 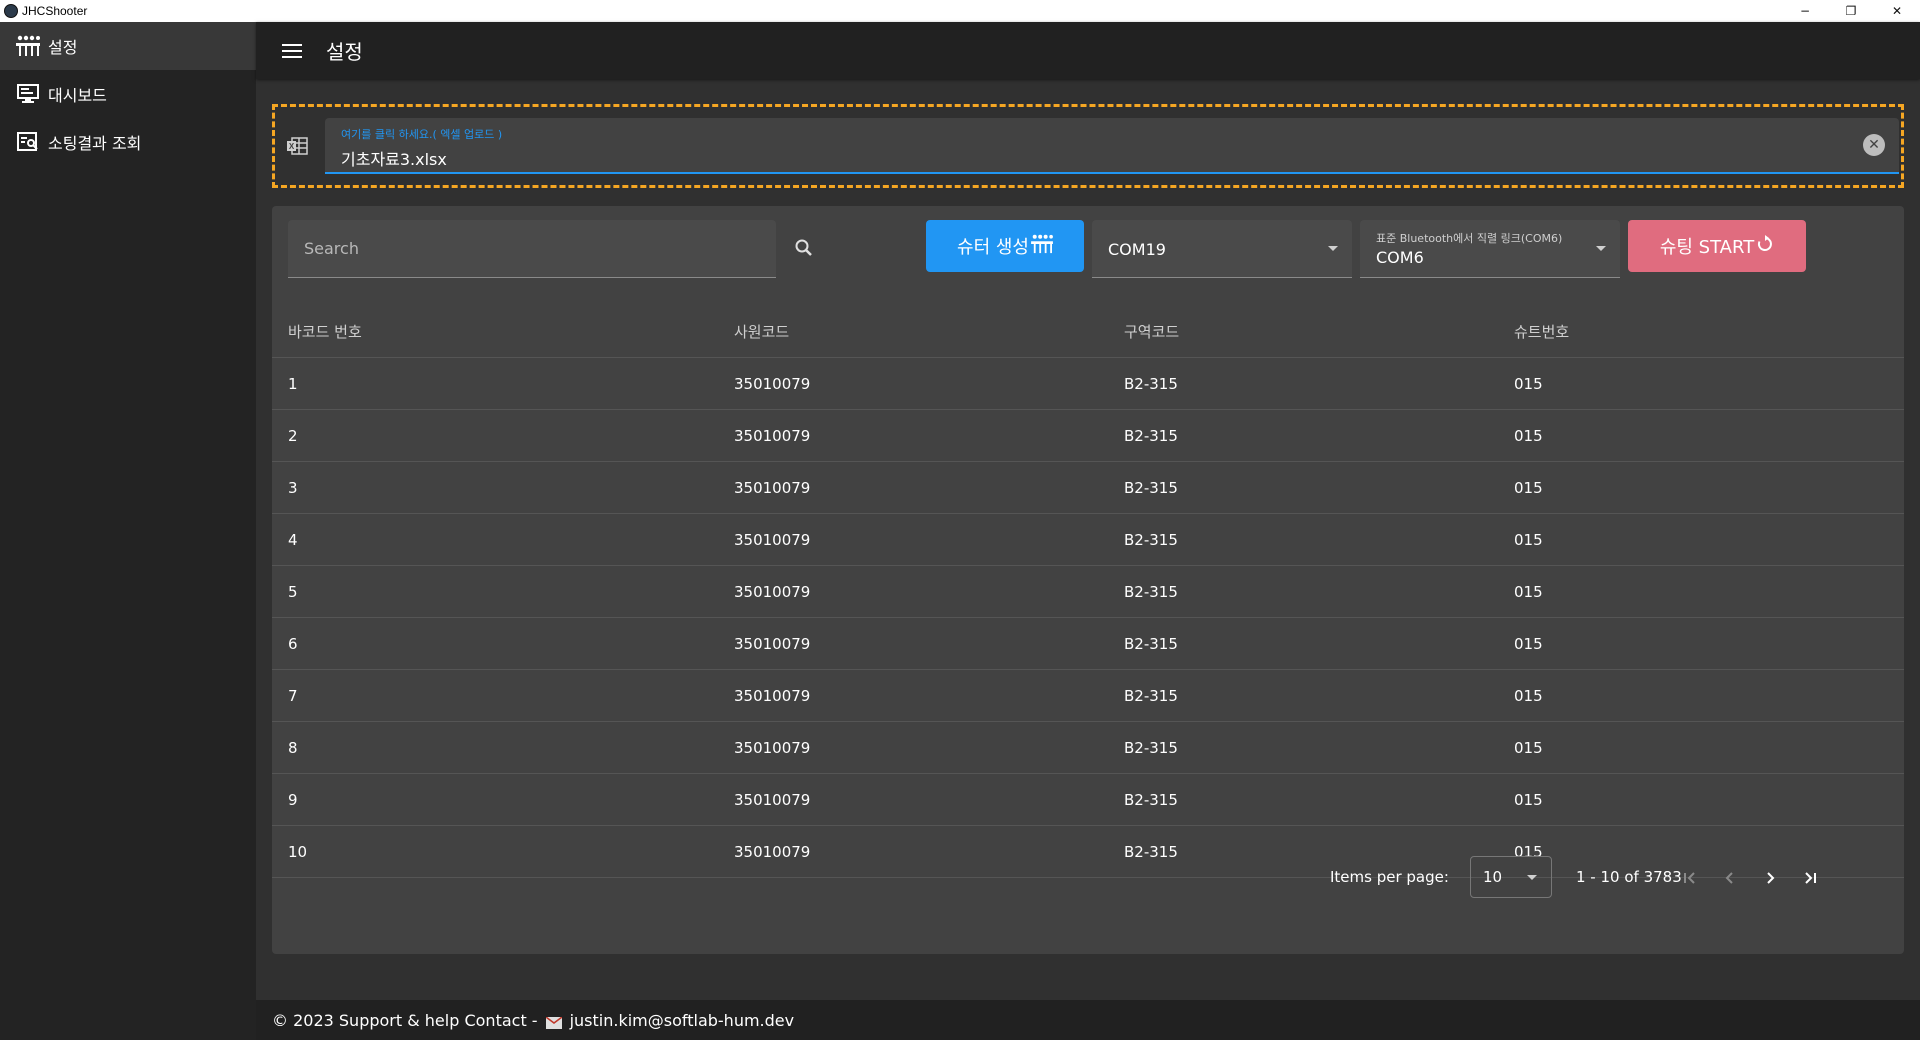 What do you see at coordinates (1897, 11) in the screenshot?
I see `close-button: ✕` at bounding box center [1897, 11].